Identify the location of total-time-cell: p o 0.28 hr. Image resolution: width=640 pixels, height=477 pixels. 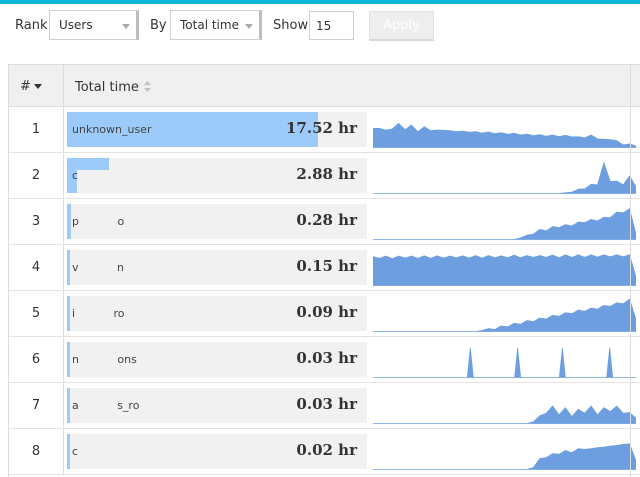
(217, 221).